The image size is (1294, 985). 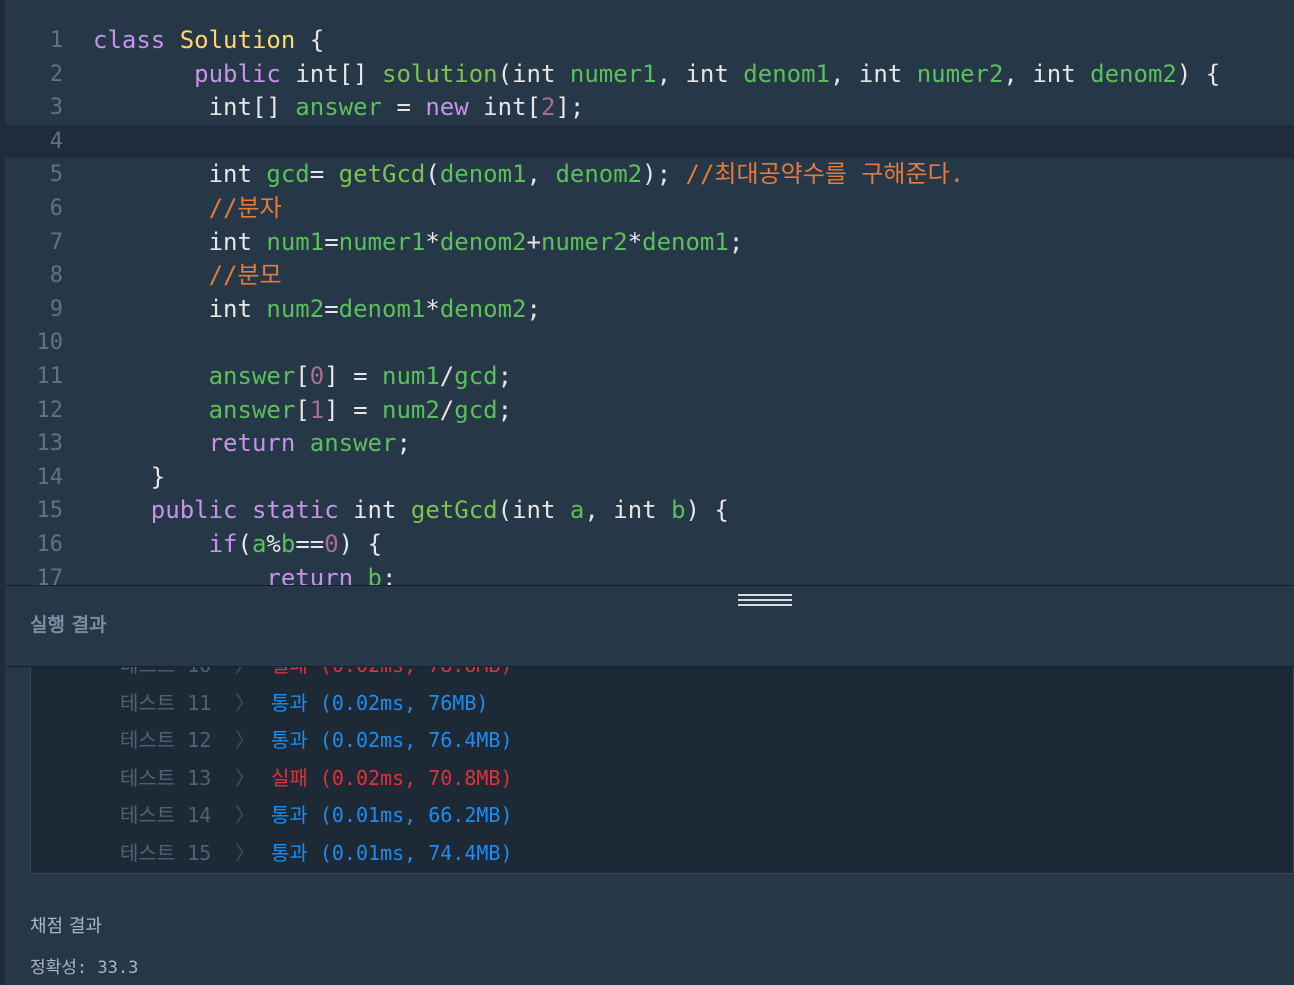 What do you see at coordinates (584, 241) in the screenshot?
I see `code-token: numer2` at bounding box center [584, 241].